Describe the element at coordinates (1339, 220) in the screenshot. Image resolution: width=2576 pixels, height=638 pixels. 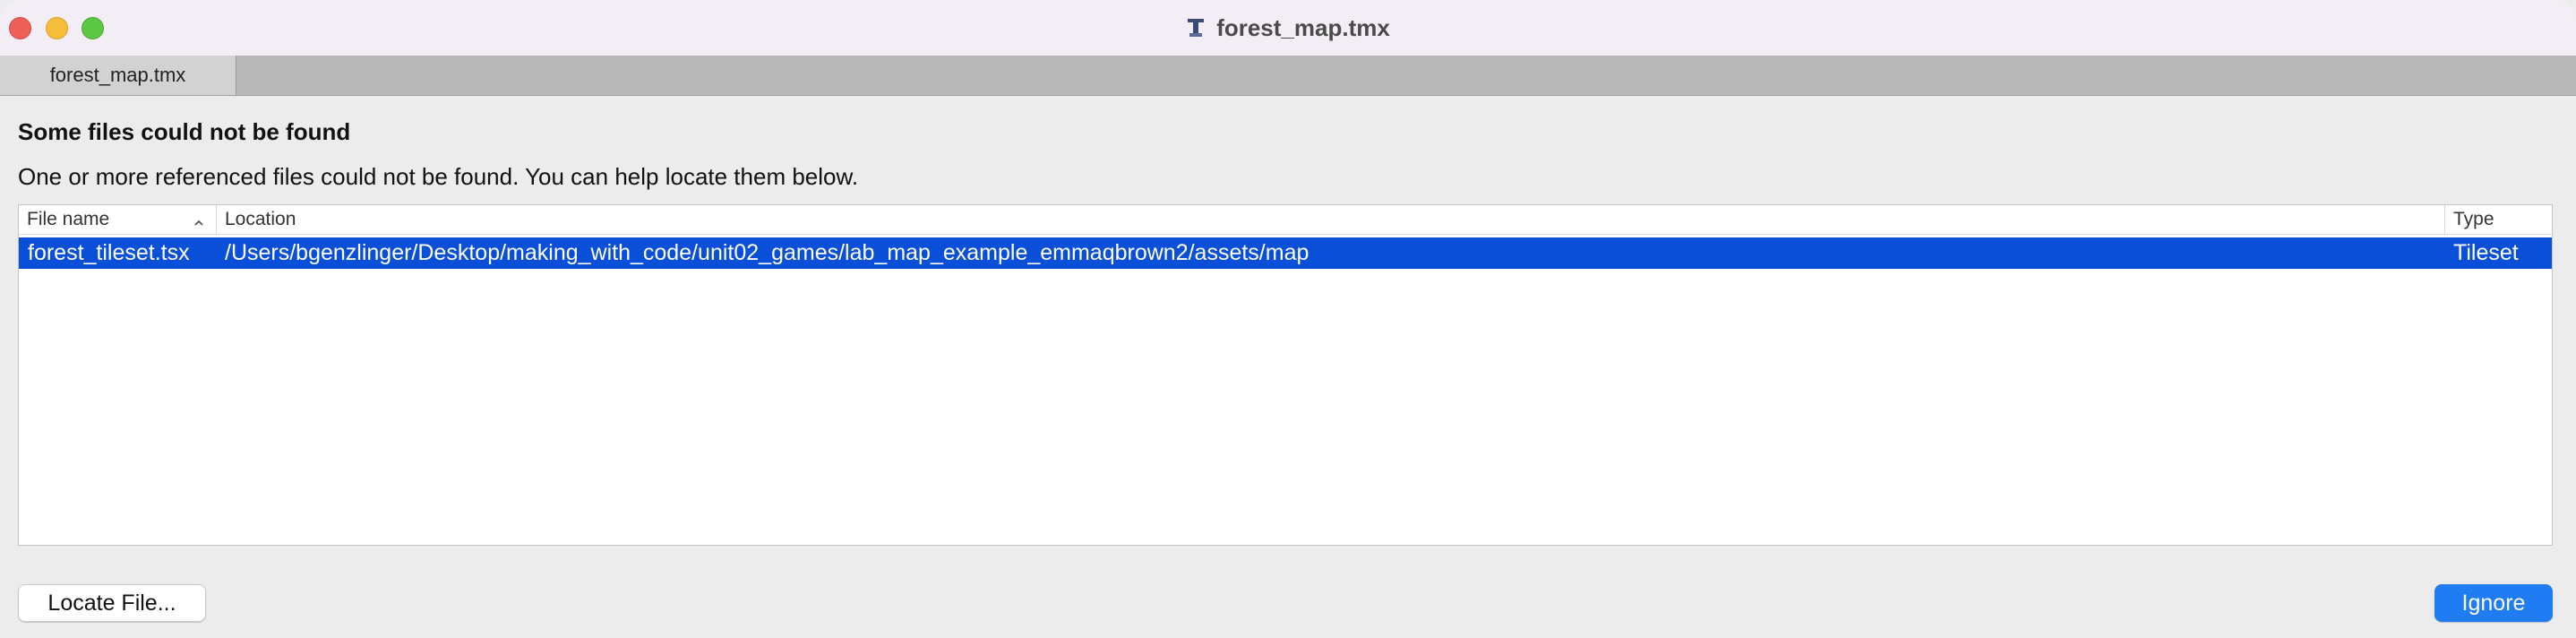
I see `column-header-location: Location` at that location.